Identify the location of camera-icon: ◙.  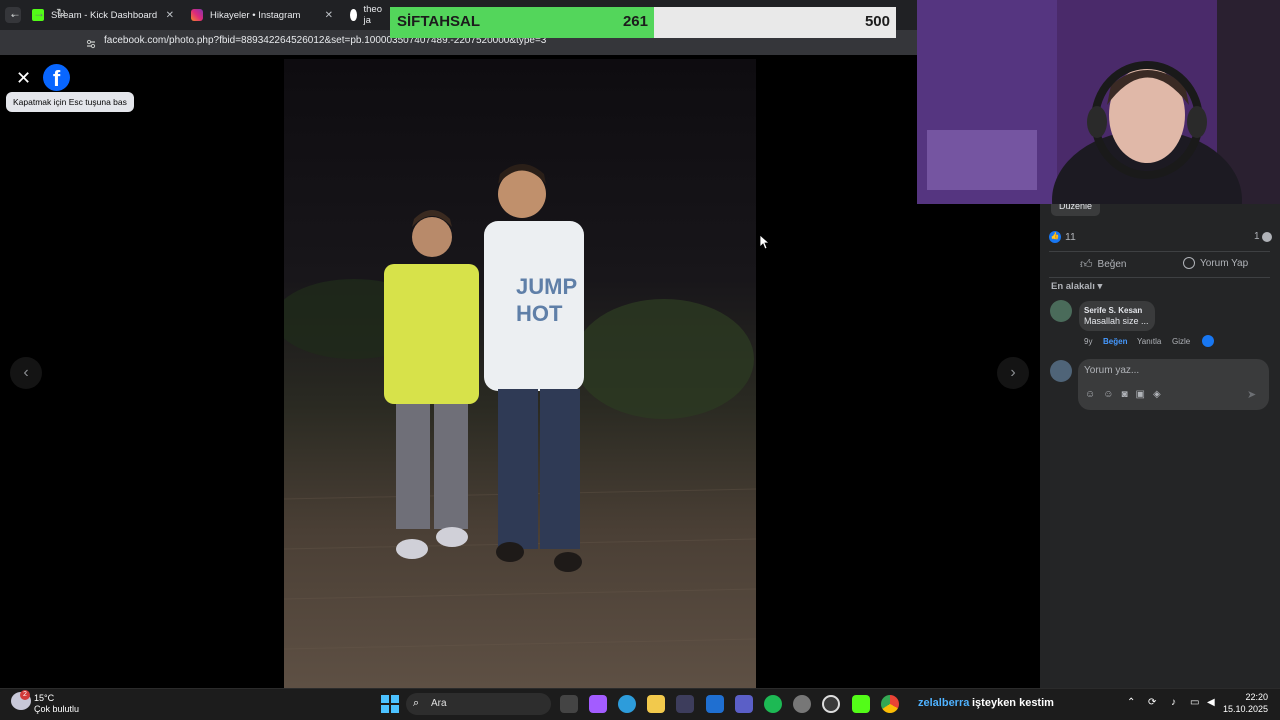
(1124, 394).